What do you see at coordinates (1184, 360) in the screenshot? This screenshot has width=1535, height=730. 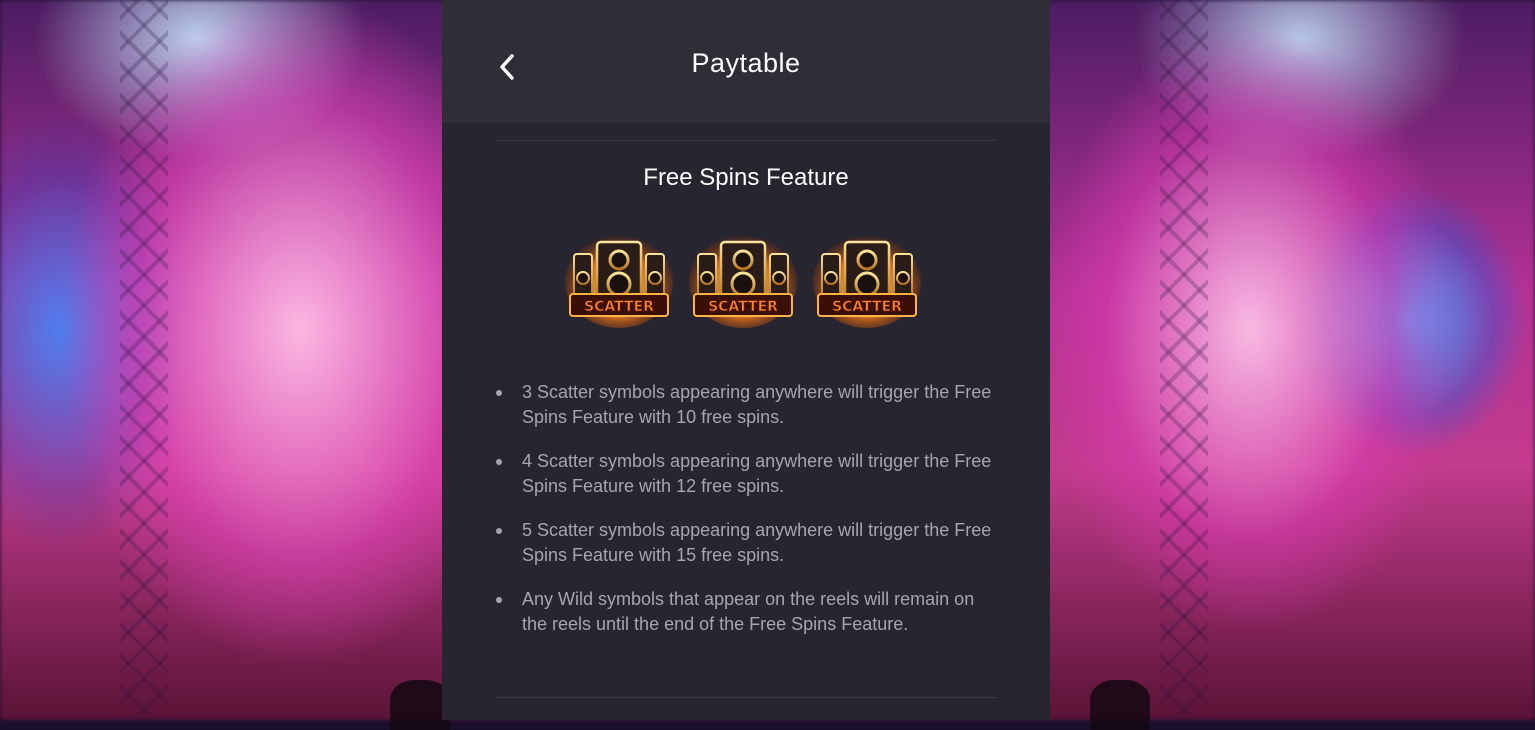 I see `stage-truss-right` at bounding box center [1184, 360].